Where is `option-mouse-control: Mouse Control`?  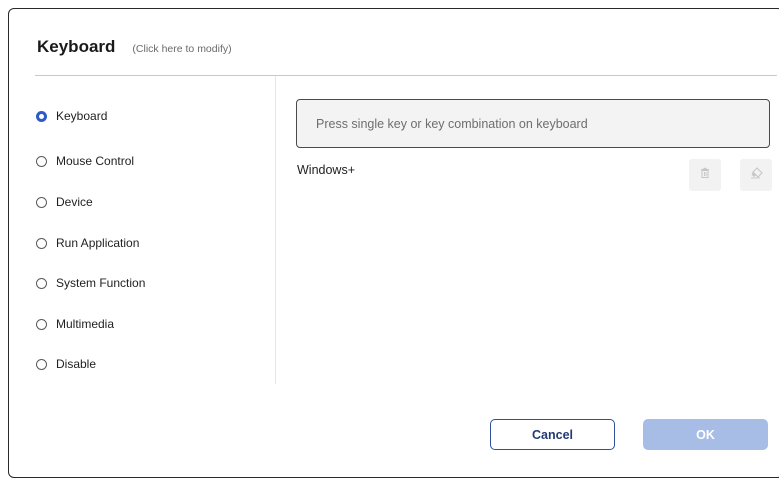
option-mouse-control: Mouse Control is located at coordinates (84, 161).